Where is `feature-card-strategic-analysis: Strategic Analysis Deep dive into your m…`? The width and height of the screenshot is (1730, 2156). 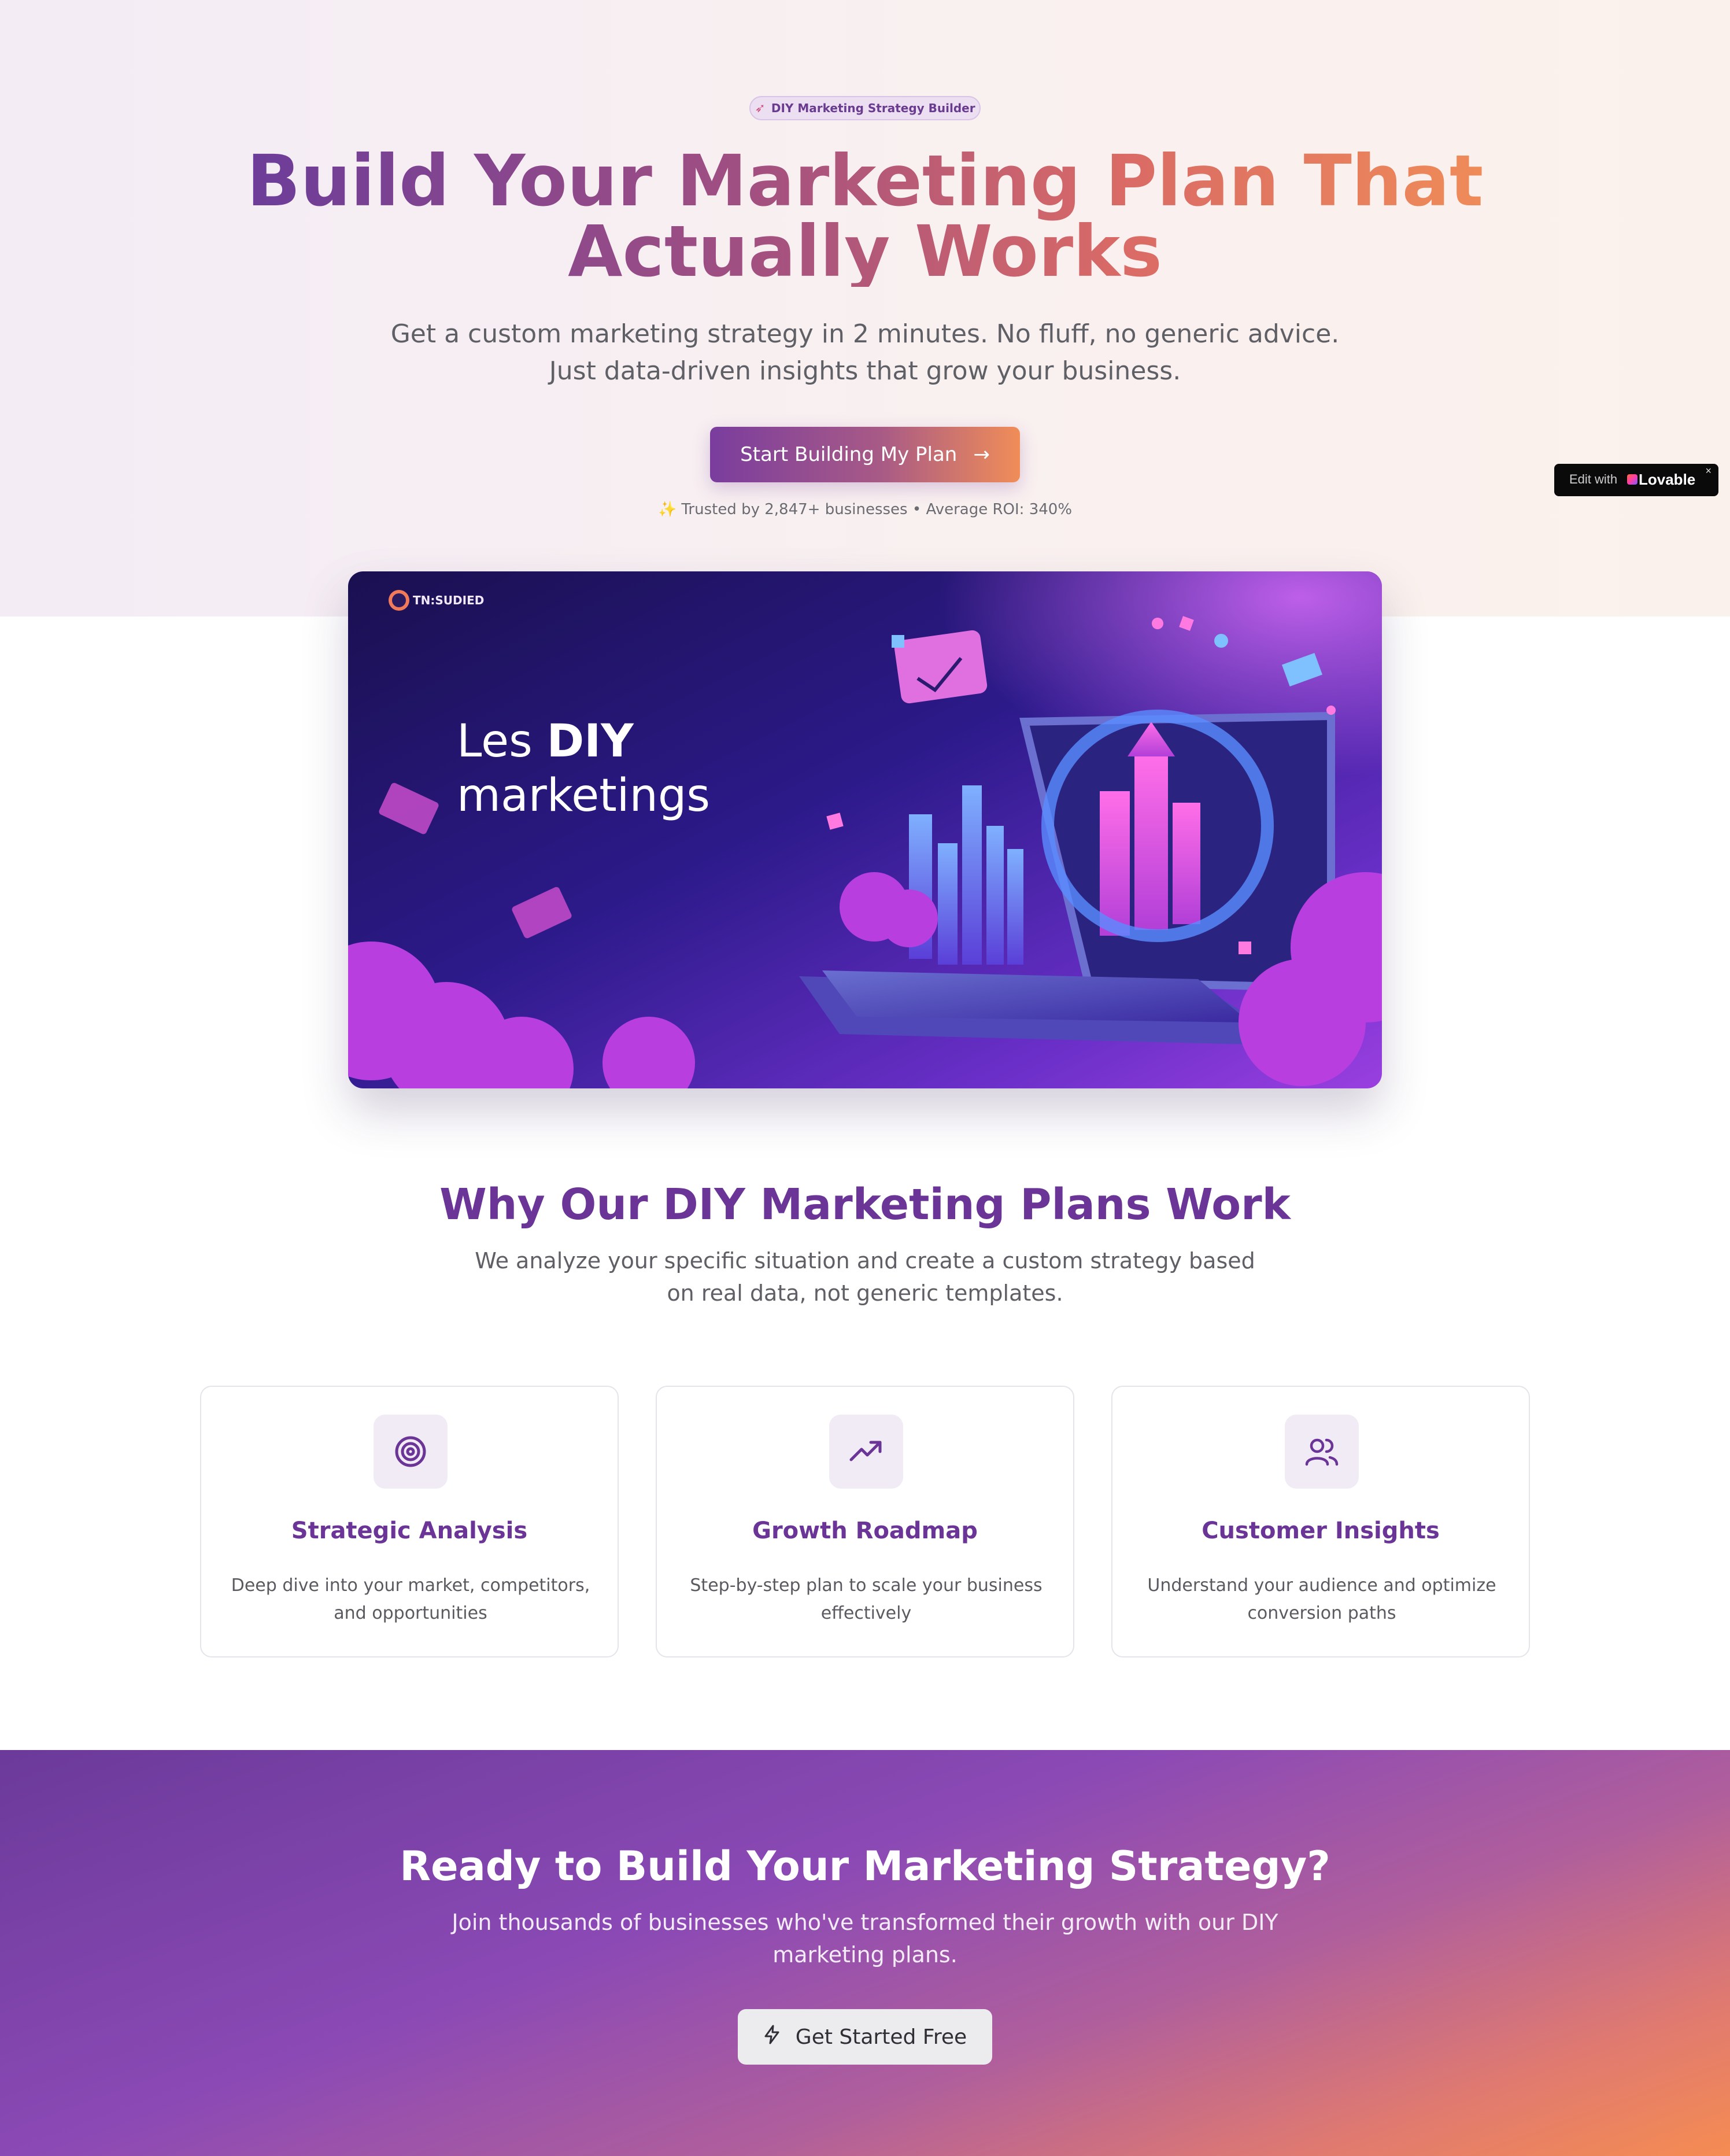 feature-card-strategic-analysis: Strategic Analysis Deep dive into your m… is located at coordinates (409, 1521).